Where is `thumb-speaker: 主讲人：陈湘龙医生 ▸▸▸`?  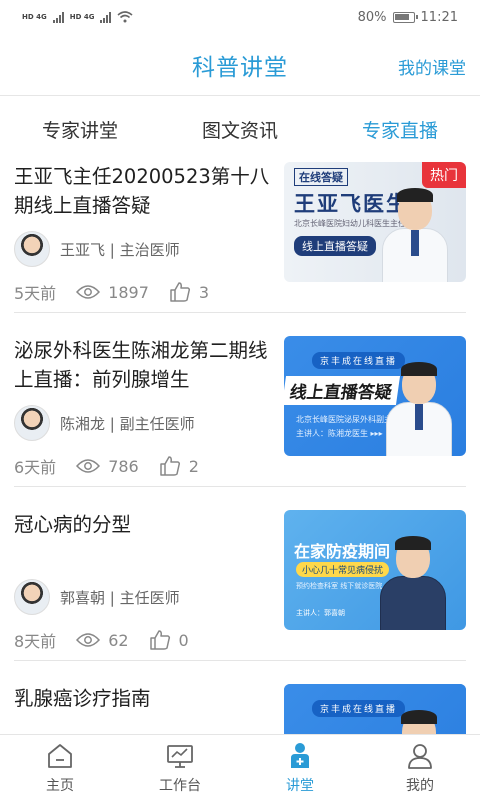
thumb-speaker: 主讲人：陈湘龙医生 ▸▸▸ is located at coordinates (339, 433).